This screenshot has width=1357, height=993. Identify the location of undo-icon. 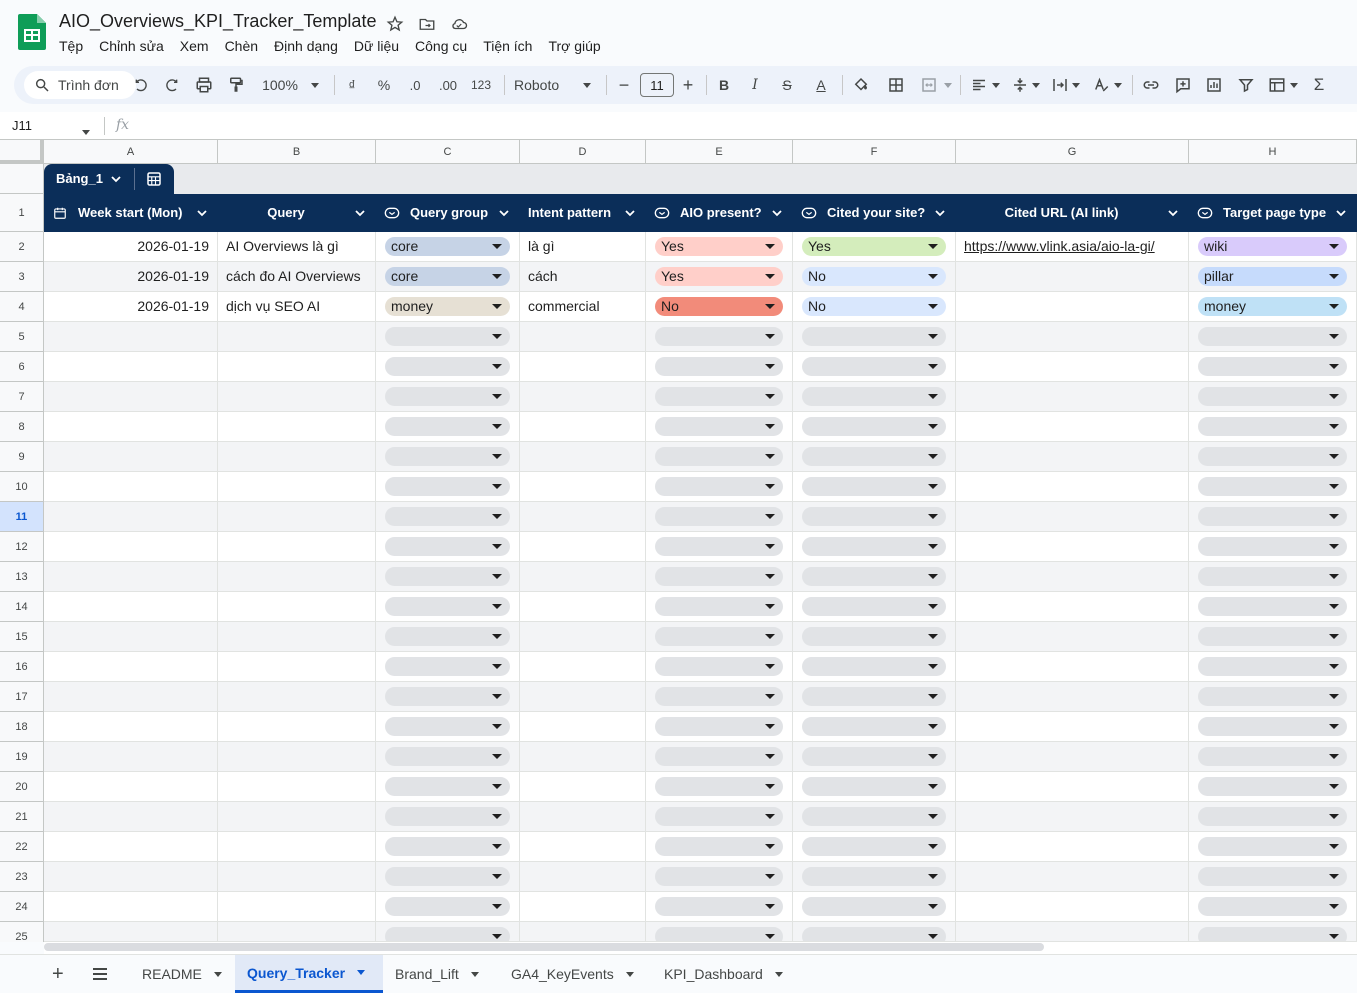
(141, 85).